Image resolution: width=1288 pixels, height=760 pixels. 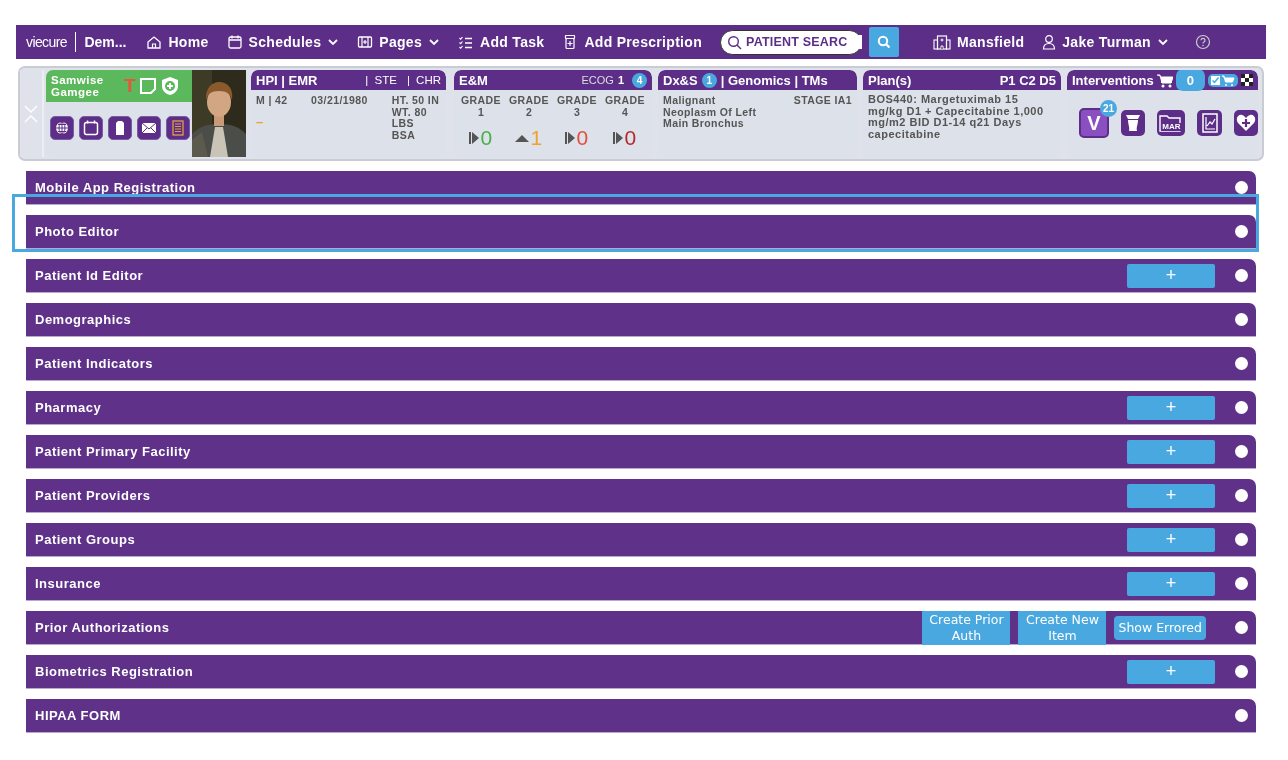 I want to click on home-icon, so click(x=154, y=42).